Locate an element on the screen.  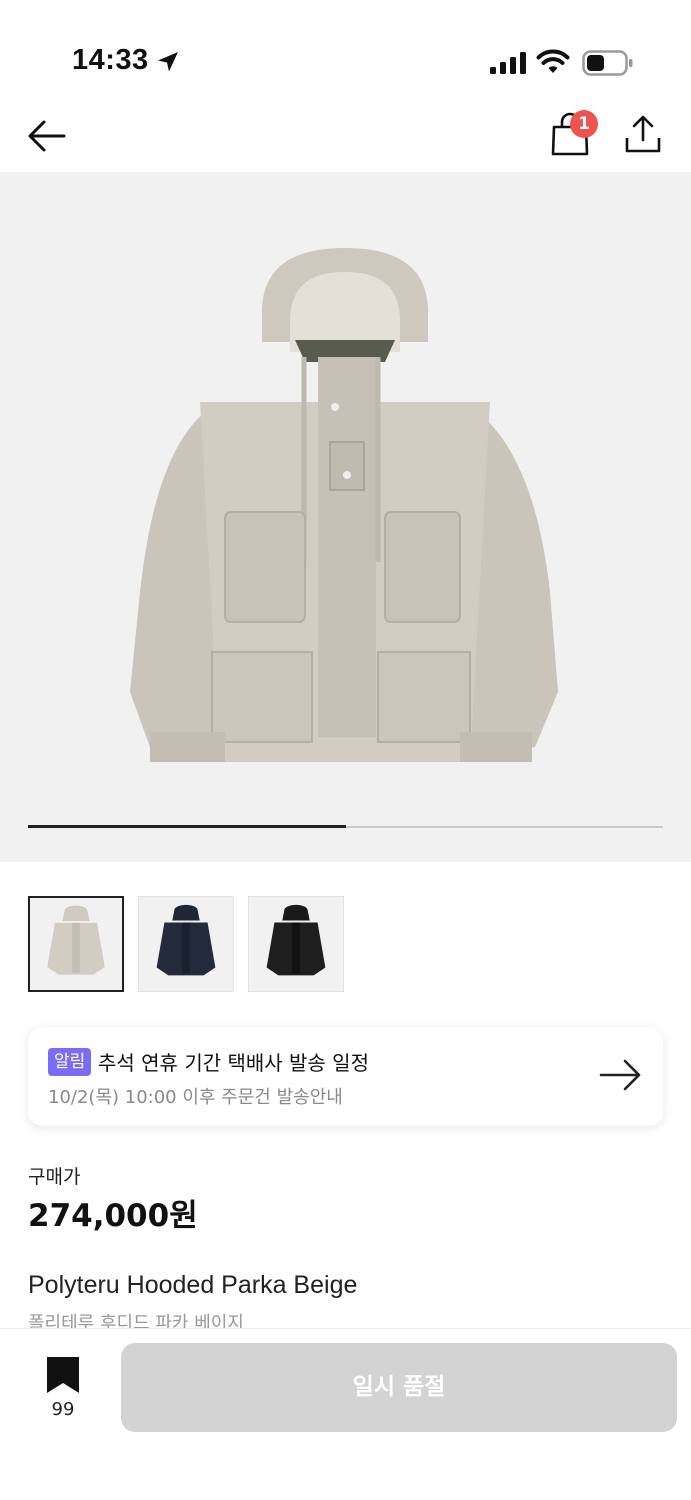
notice-subtitle: 10/2(목) 10:00 이후 주문건 발송안내 is located at coordinates (195, 1097).